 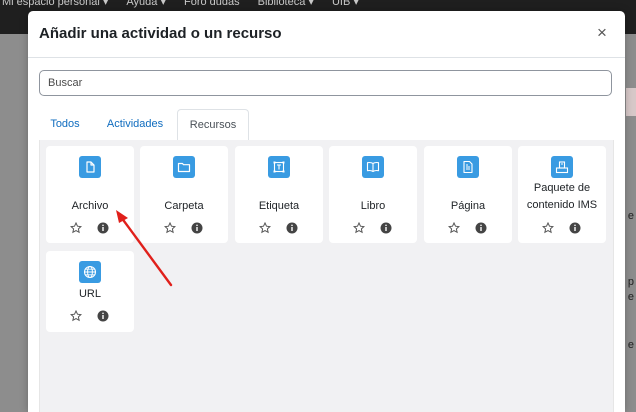 What do you see at coordinates (184, 167) in the screenshot?
I see `folder-icon` at bounding box center [184, 167].